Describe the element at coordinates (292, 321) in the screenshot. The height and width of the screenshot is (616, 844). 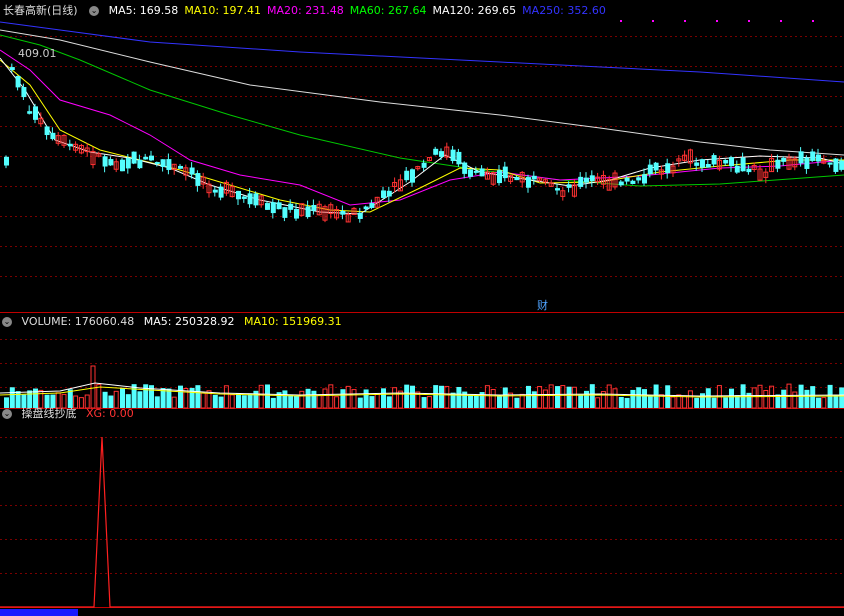
I see `volume-ma10: MA10: 151969.31` at that location.